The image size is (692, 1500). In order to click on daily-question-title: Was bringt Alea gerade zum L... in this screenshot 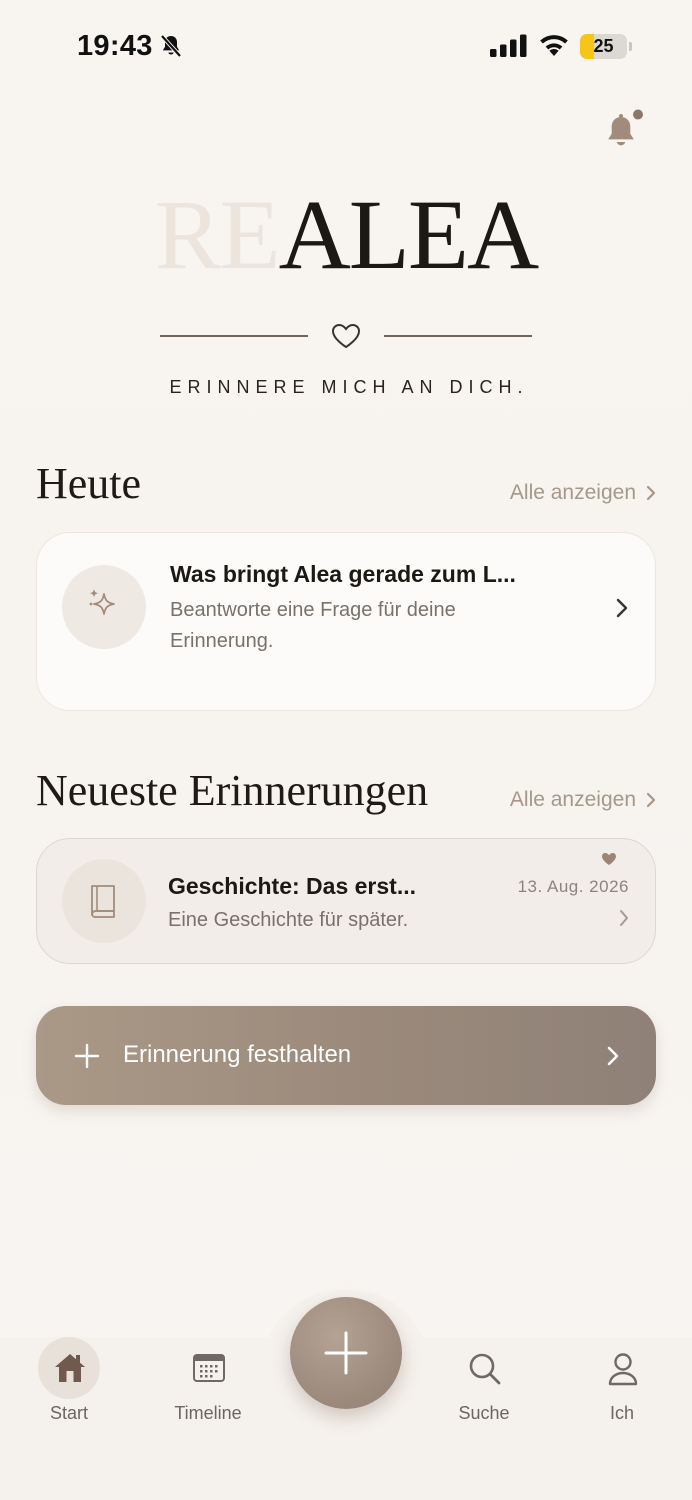, I will do `click(343, 574)`.